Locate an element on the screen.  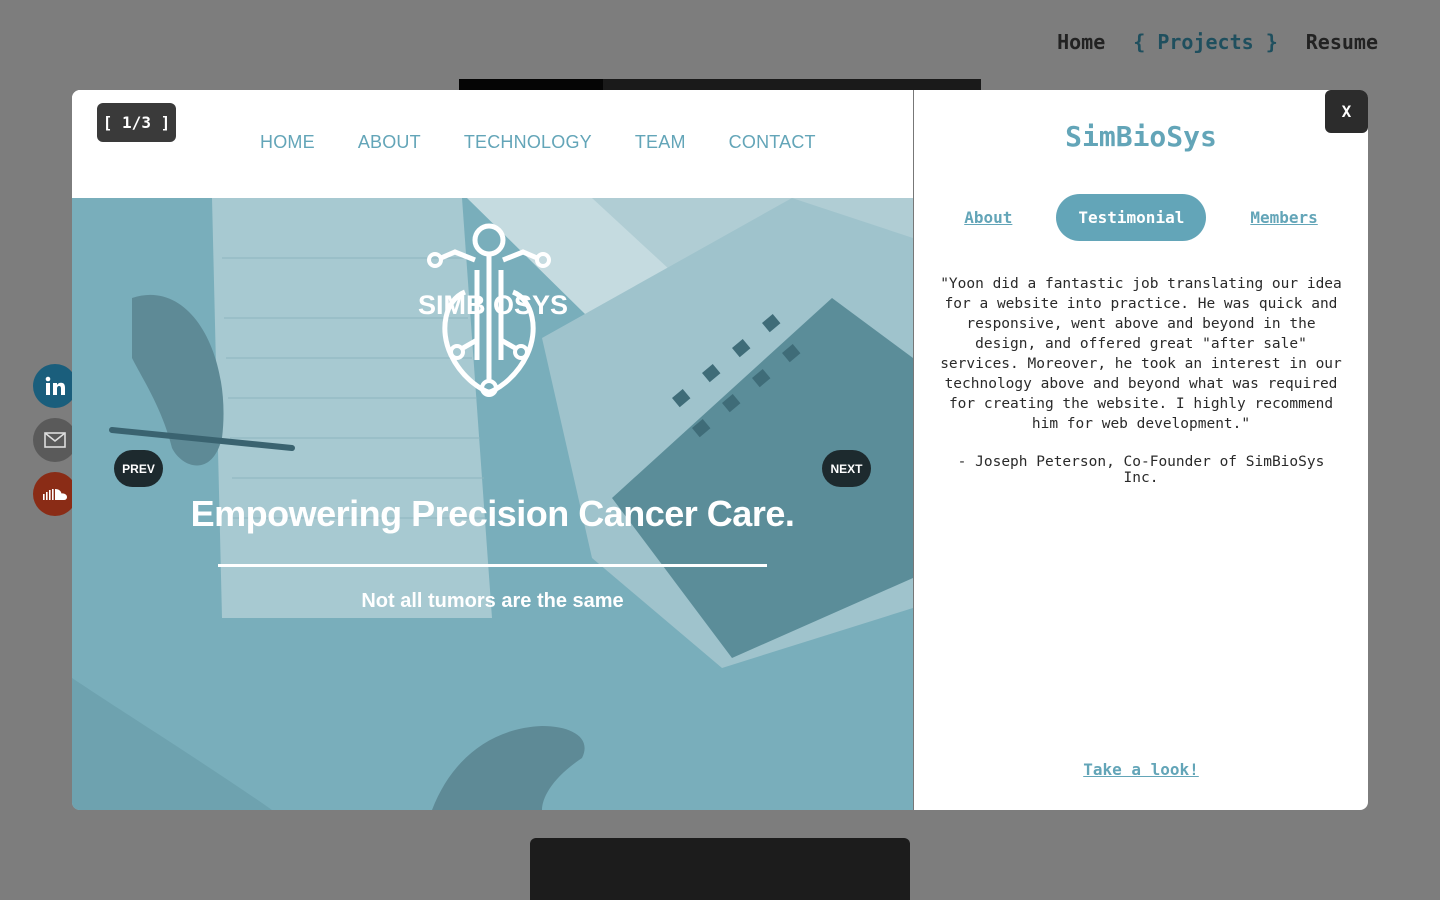
top-nav: Home { Projects } Resume is located at coordinates (1217, 42).